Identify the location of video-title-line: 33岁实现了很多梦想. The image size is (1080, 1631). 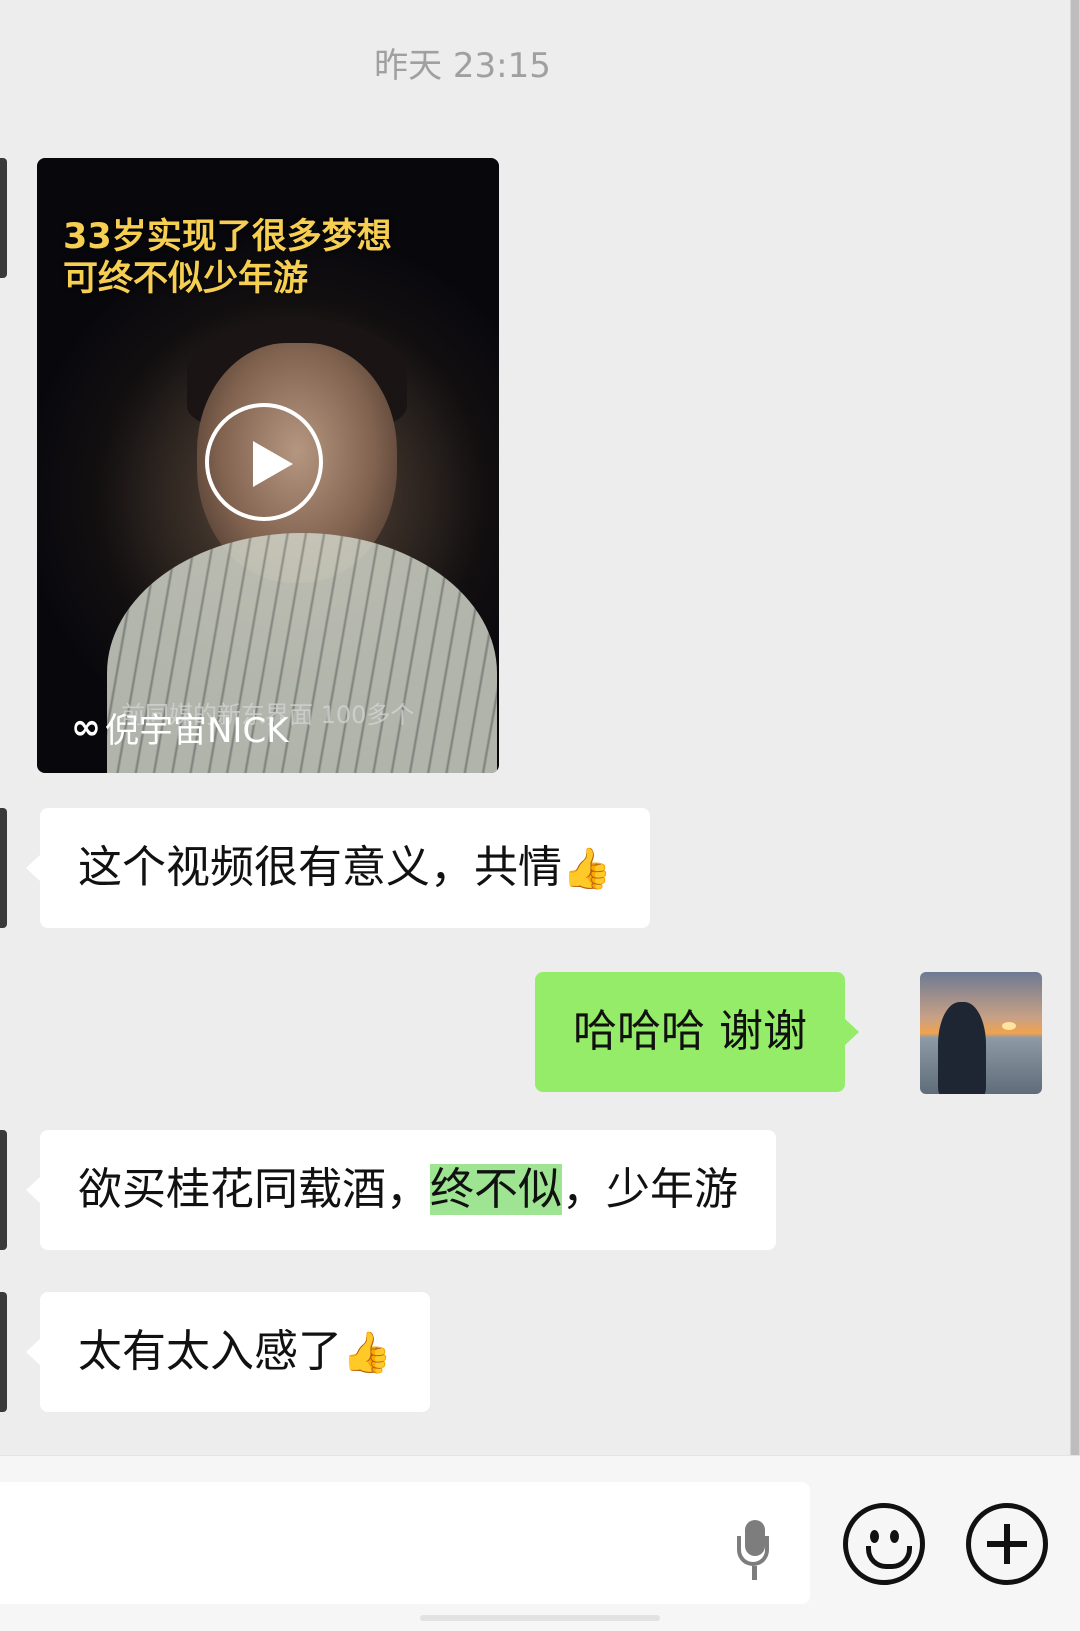
(227, 237).